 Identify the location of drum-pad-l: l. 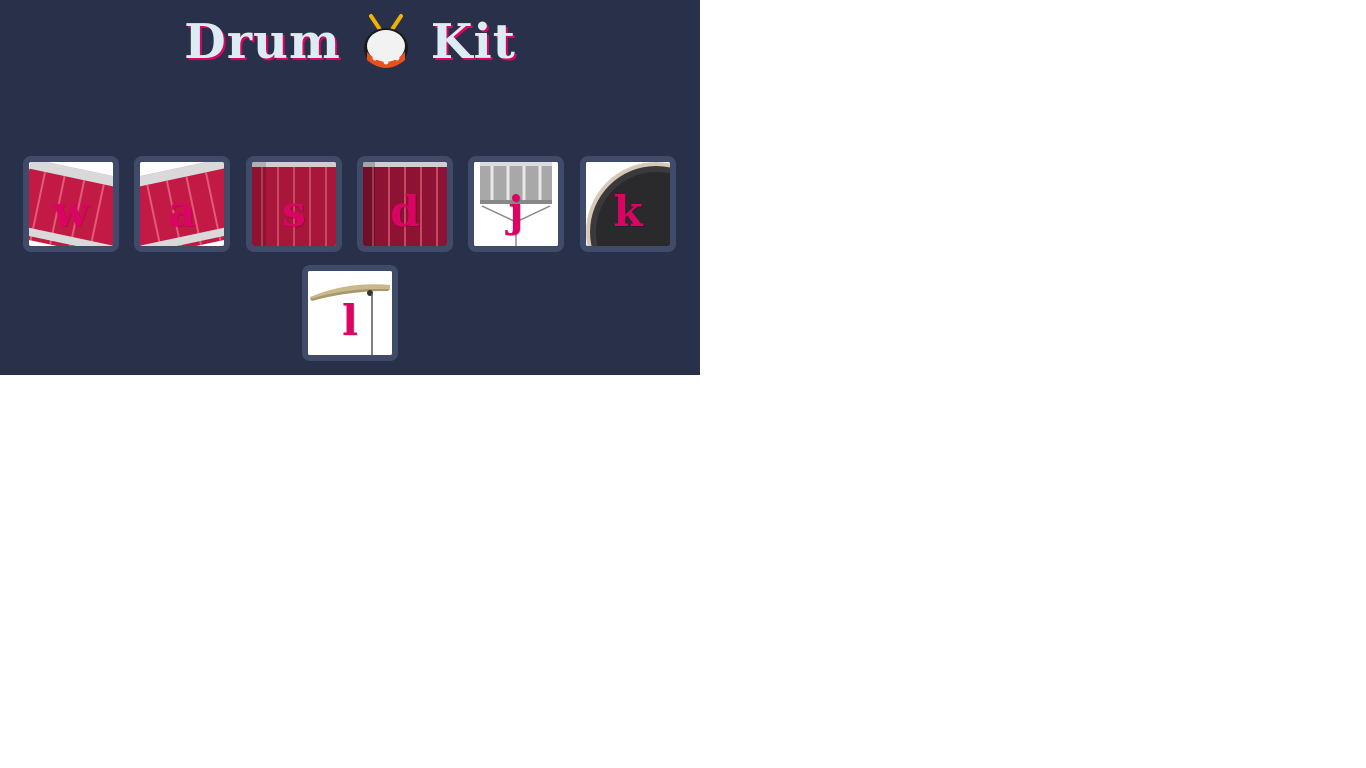
(350, 313).